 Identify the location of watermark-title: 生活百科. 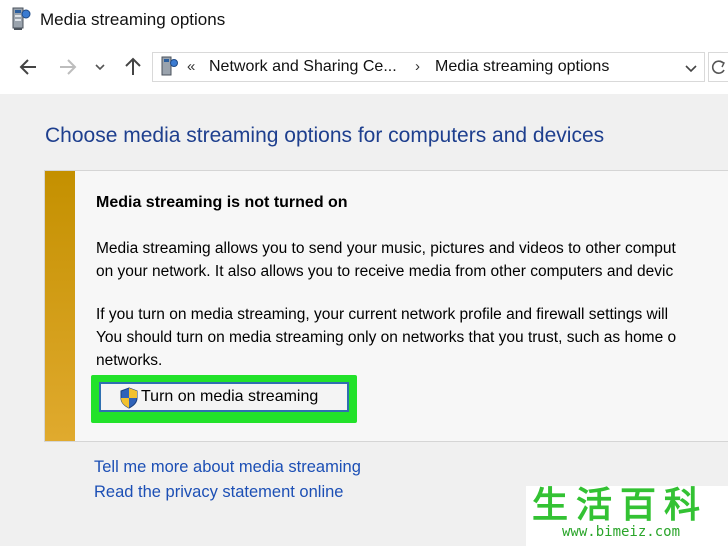
(620, 505).